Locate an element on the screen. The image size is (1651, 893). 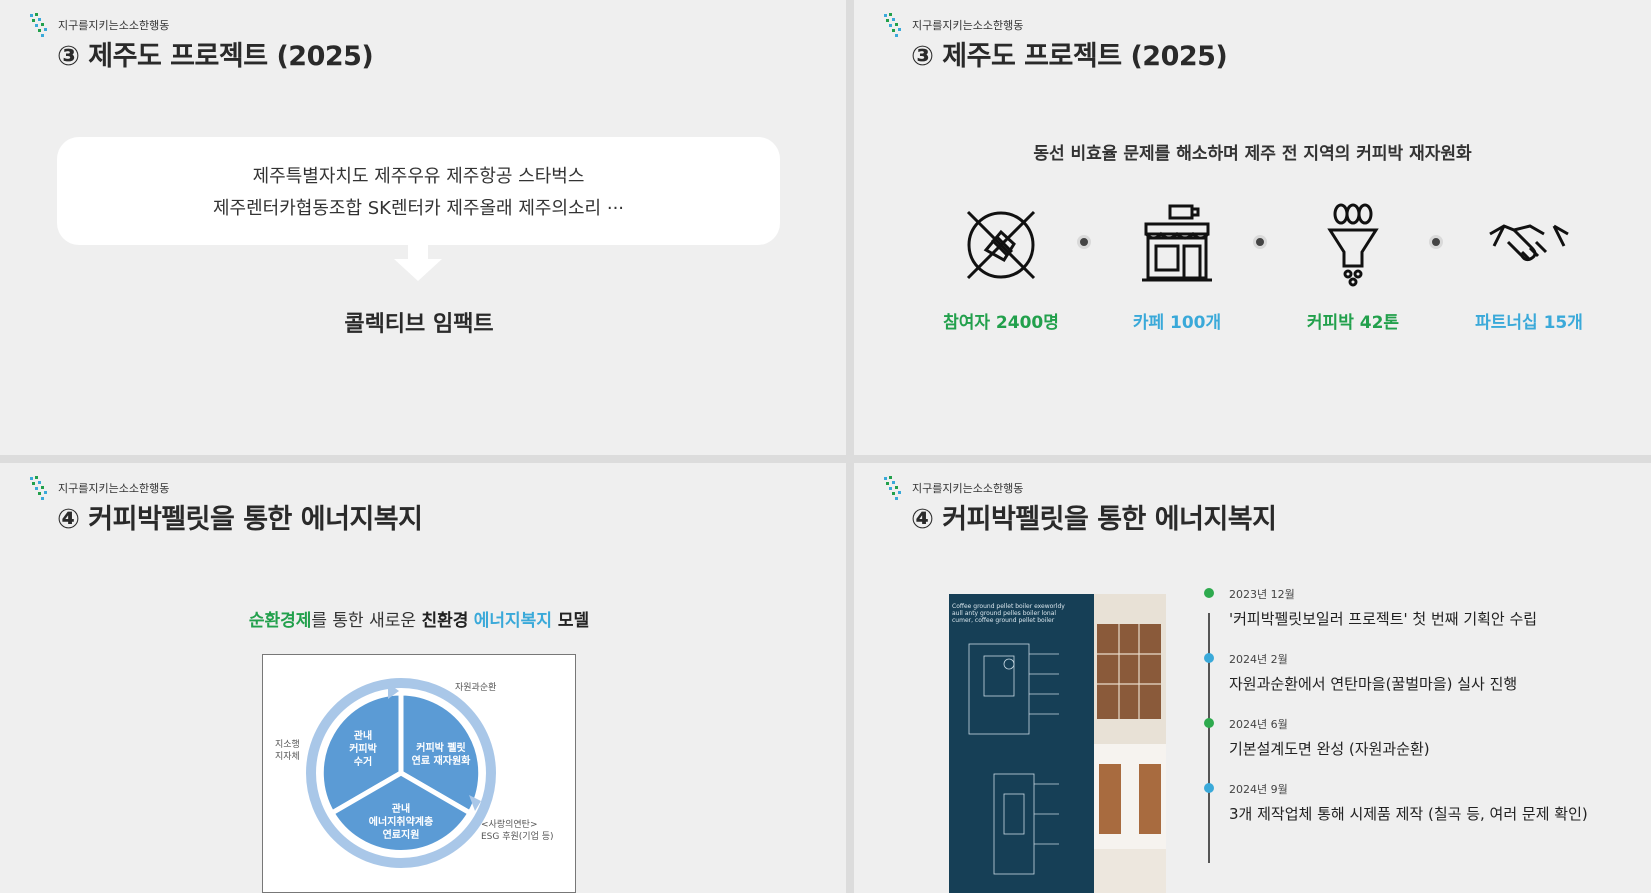
partners-line-2: 제주렌터카협동조합 SK렌터카 제주올래 제주의소리 ··· is located at coordinates (418, 208).